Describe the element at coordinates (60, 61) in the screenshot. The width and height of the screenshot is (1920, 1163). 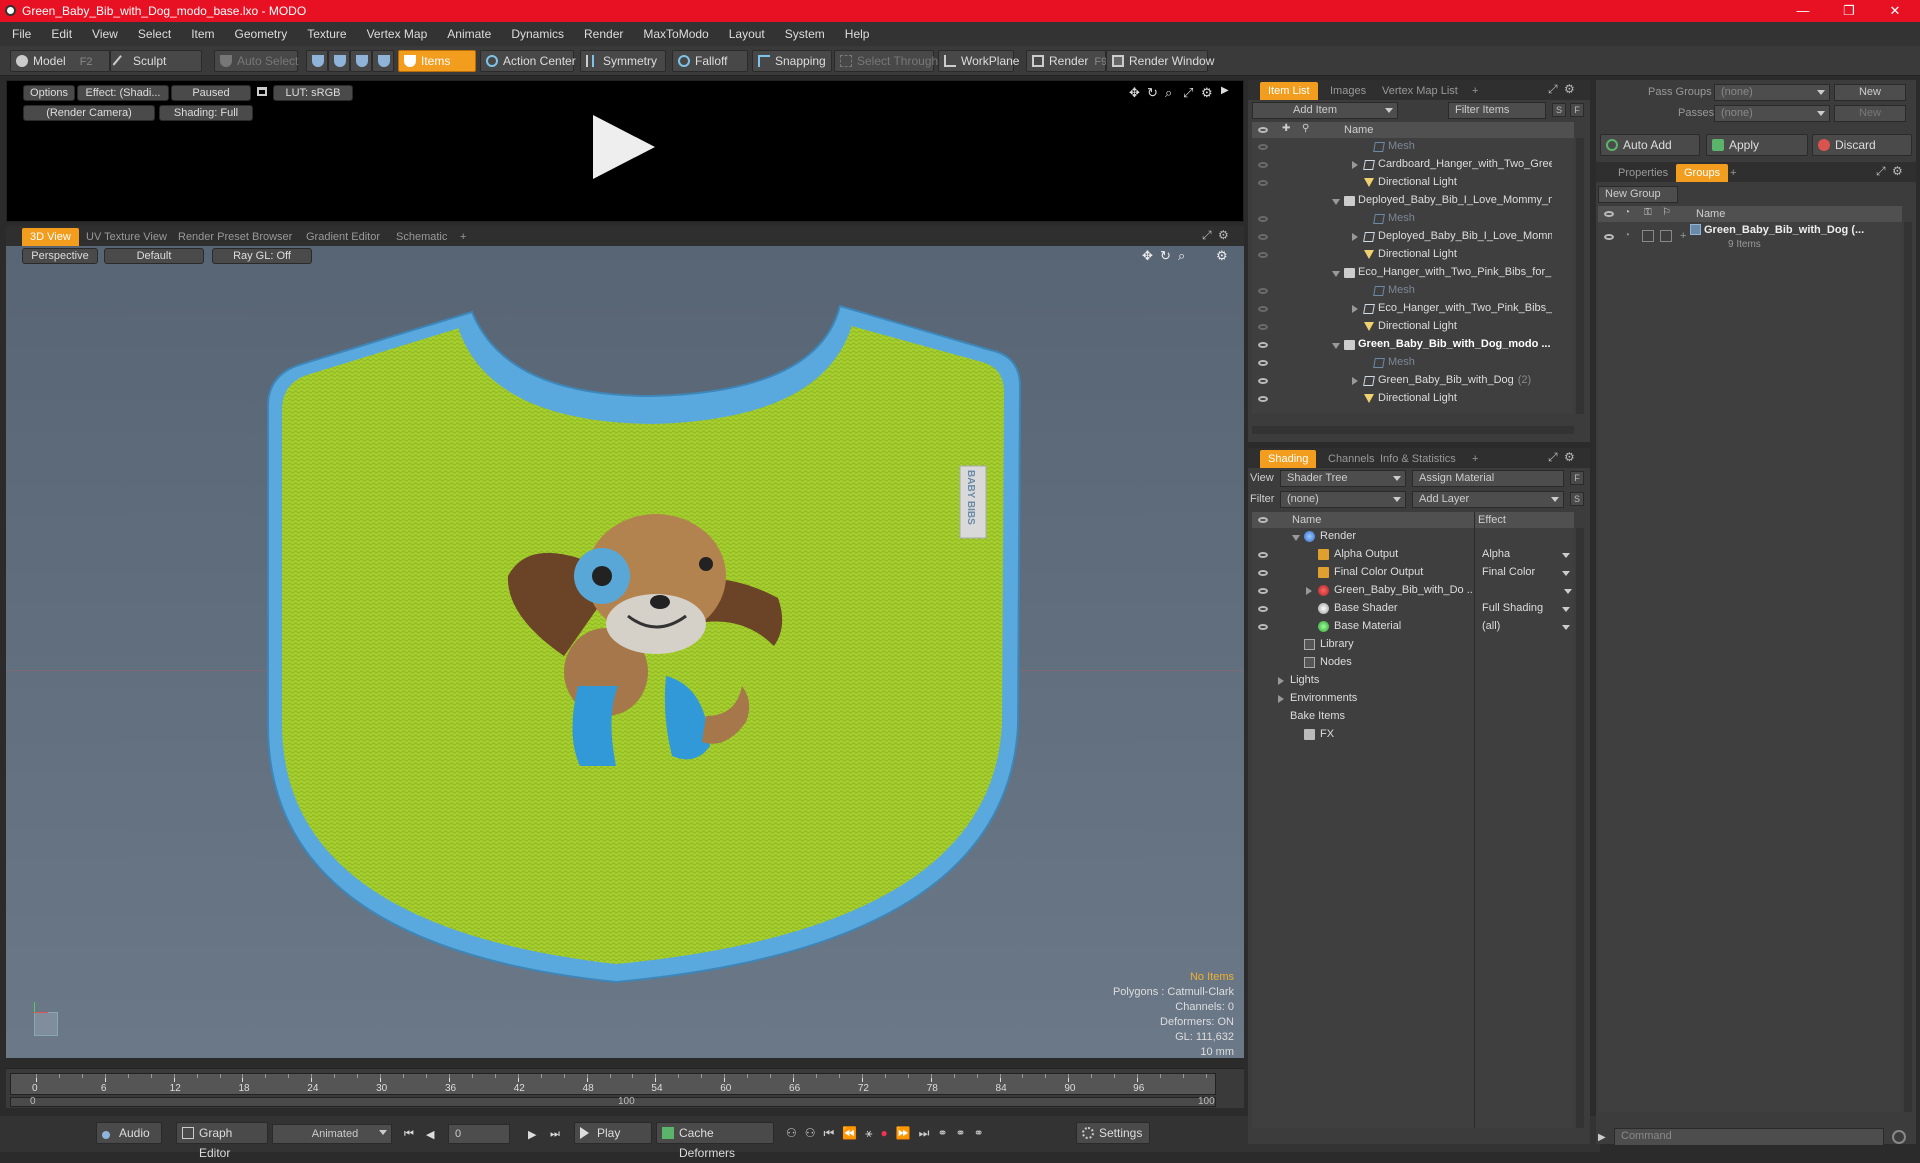
I see `model-mode-button: Model F2` at that location.